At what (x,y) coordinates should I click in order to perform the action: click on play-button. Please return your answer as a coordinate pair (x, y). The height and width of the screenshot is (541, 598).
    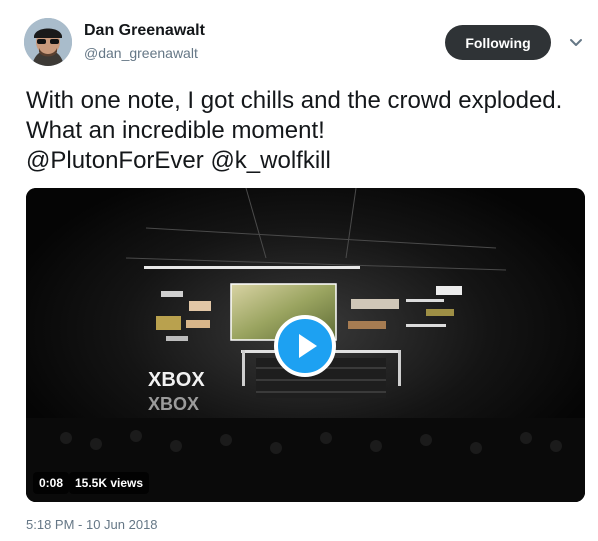
    Looking at the image, I should click on (305, 346).